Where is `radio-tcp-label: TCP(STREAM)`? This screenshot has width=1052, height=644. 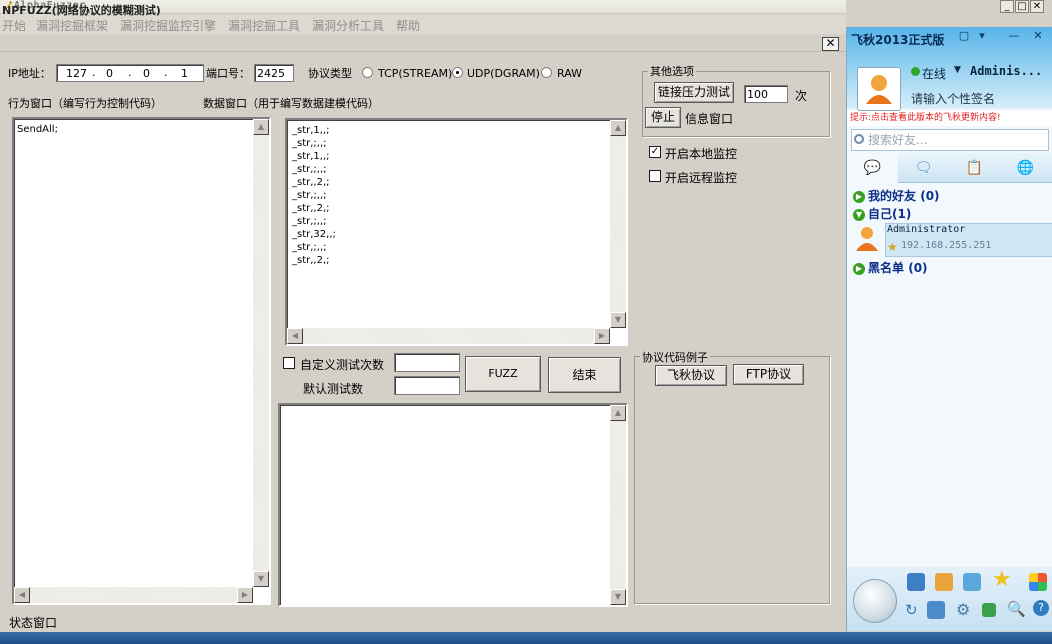 radio-tcp-label: TCP(STREAM) is located at coordinates (415, 73).